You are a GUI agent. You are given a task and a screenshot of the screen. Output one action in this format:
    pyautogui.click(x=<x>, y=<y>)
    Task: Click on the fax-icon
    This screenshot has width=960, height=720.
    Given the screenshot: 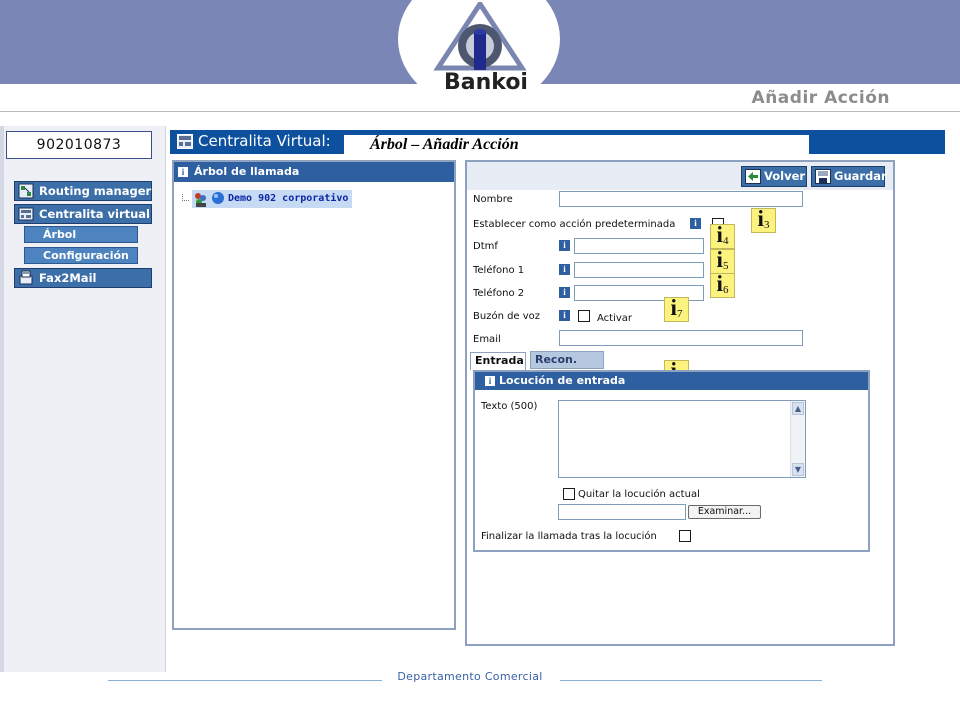 What is the action you would take?
    pyautogui.click(x=26, y=277)
    